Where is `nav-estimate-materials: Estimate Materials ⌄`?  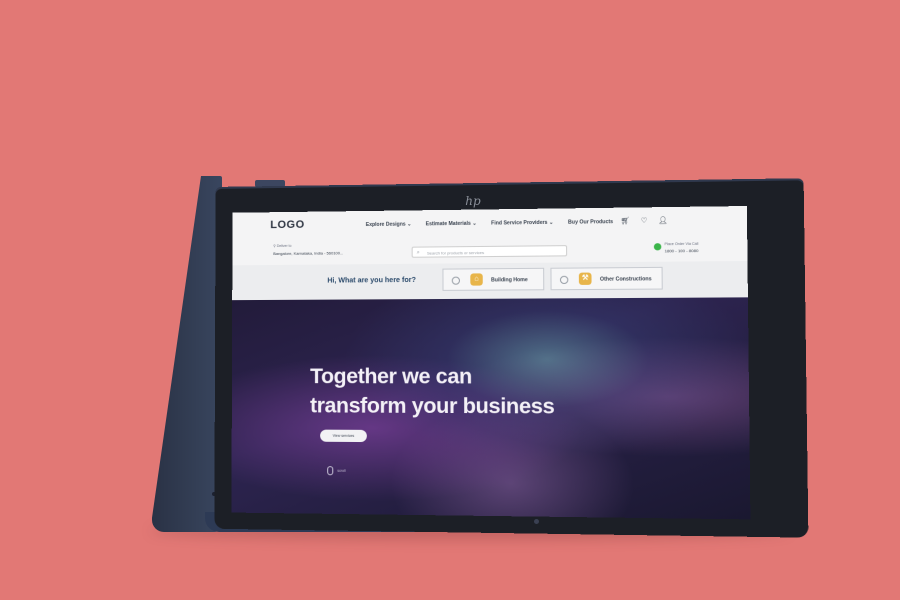 nav-estimate-materials: Estimate Materials ⌄ is located at coordinates (451, 224).